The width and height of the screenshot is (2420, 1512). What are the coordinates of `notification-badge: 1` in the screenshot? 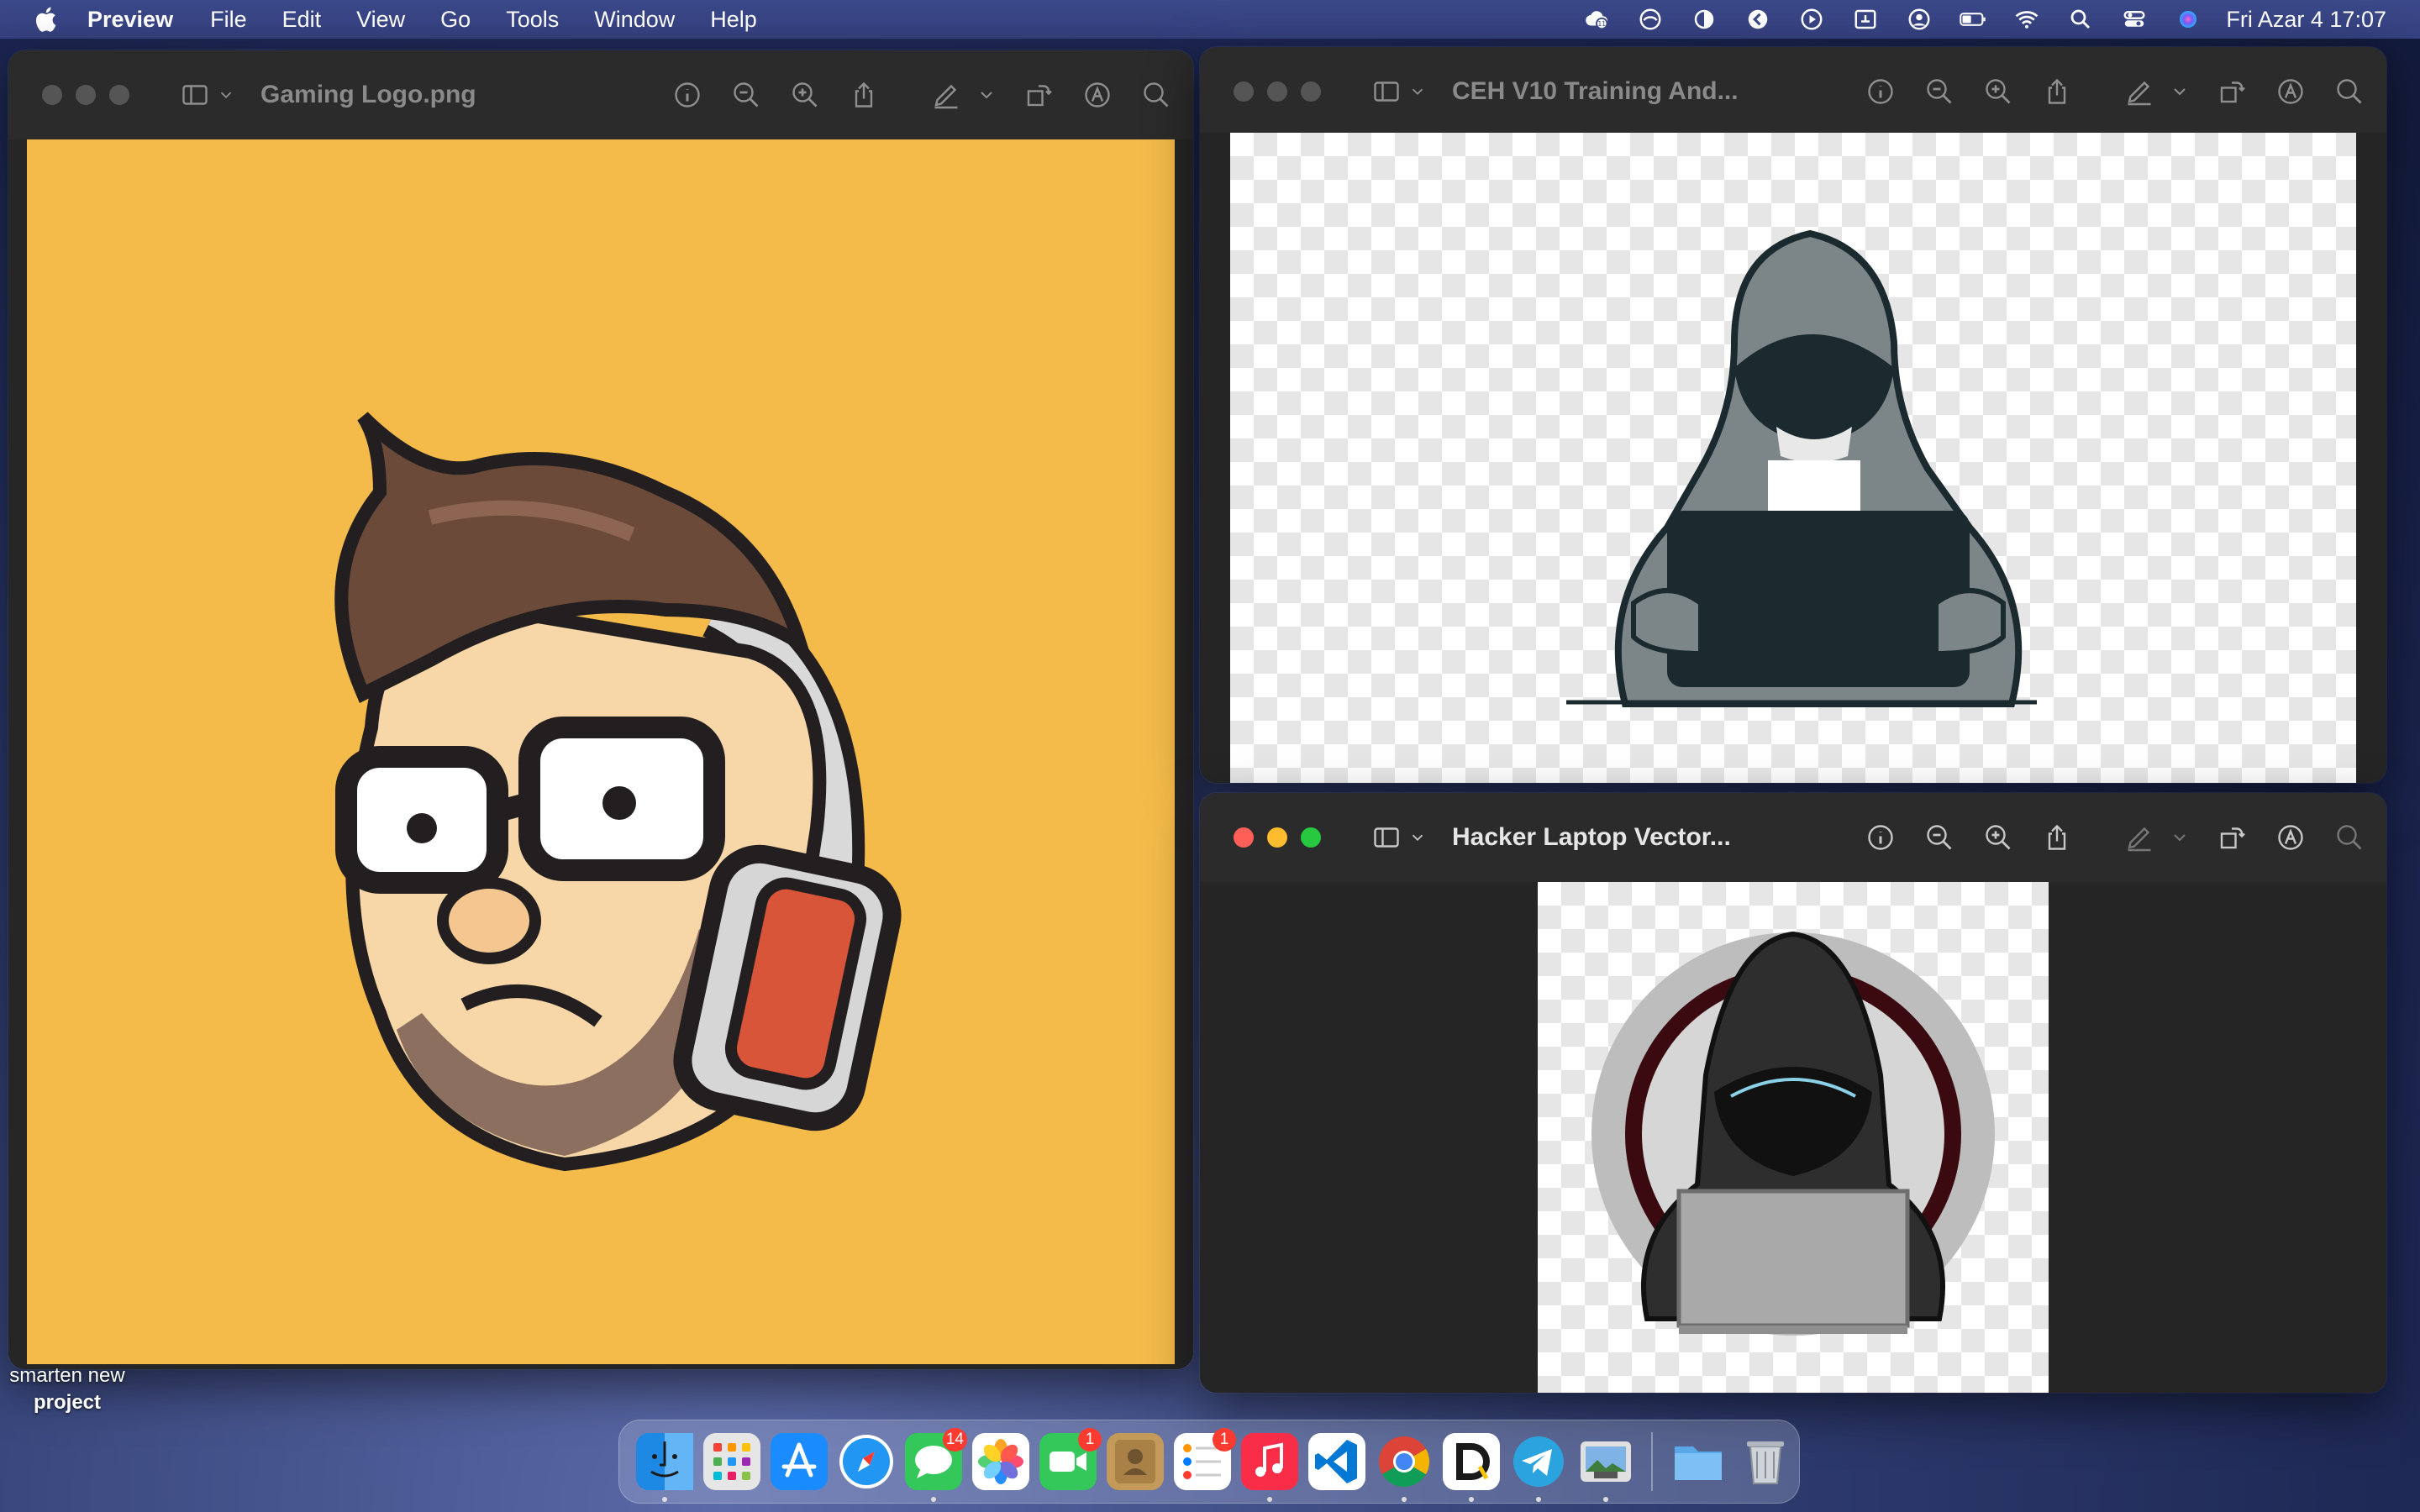 It's located at (1090, 1440).